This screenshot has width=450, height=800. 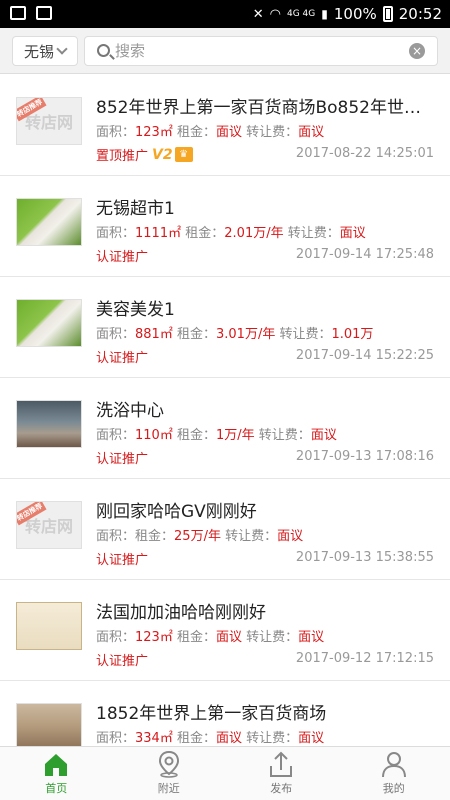 I want to click on area-value: 110㎡, so click(x=154, y=435).